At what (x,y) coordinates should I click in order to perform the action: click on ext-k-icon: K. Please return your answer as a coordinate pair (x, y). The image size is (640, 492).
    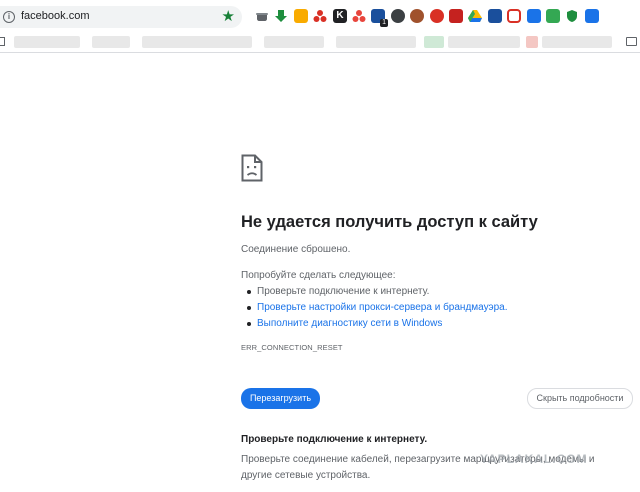
    Looking at the image, I should click on (340, 16).